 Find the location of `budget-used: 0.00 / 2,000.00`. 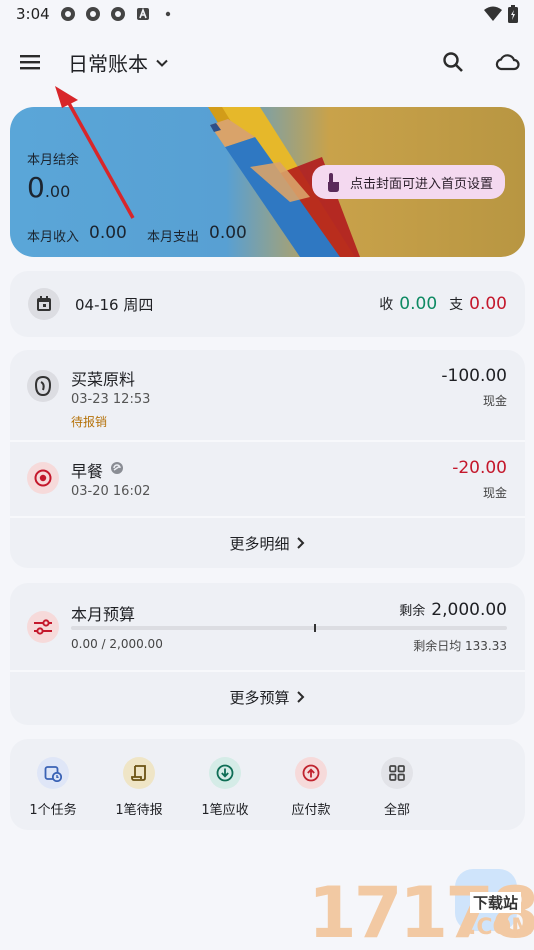

budget-used: 0.00 / 2,000.00 is located at coordinates (117, 644).